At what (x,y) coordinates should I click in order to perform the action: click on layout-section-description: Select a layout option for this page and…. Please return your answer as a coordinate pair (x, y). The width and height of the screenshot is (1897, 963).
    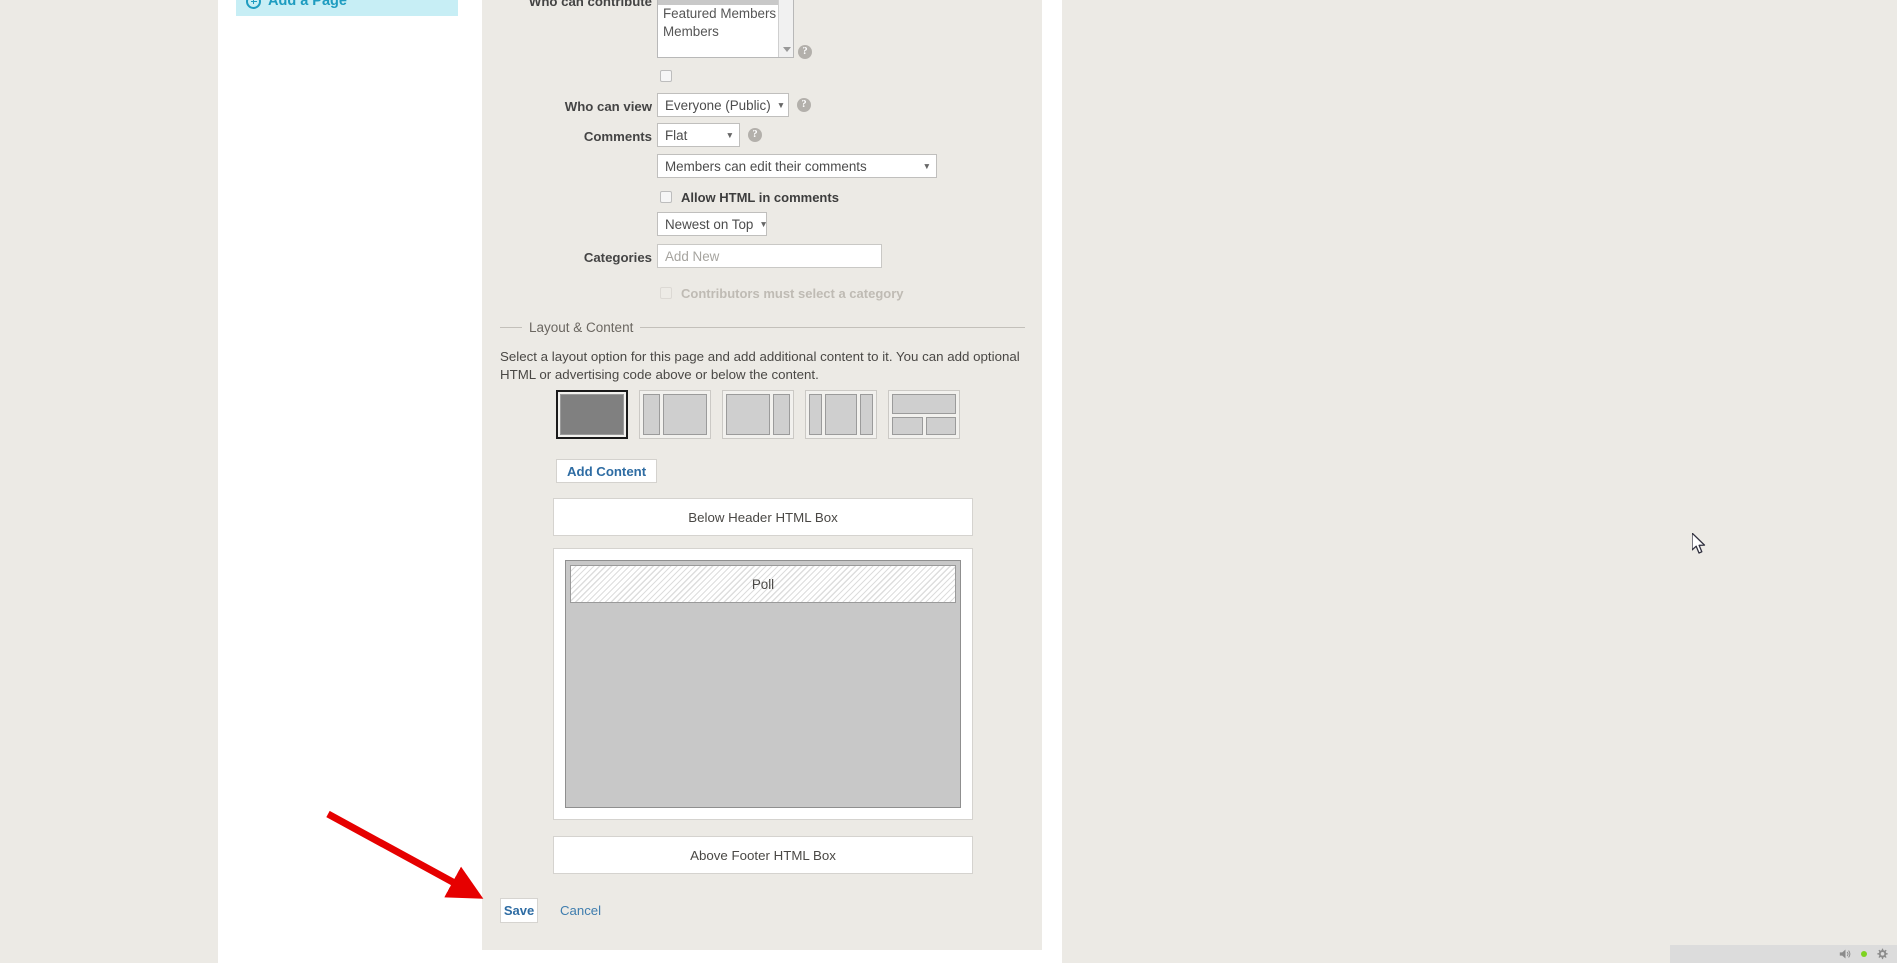
    Looking at the image, I should click on (760, 365).